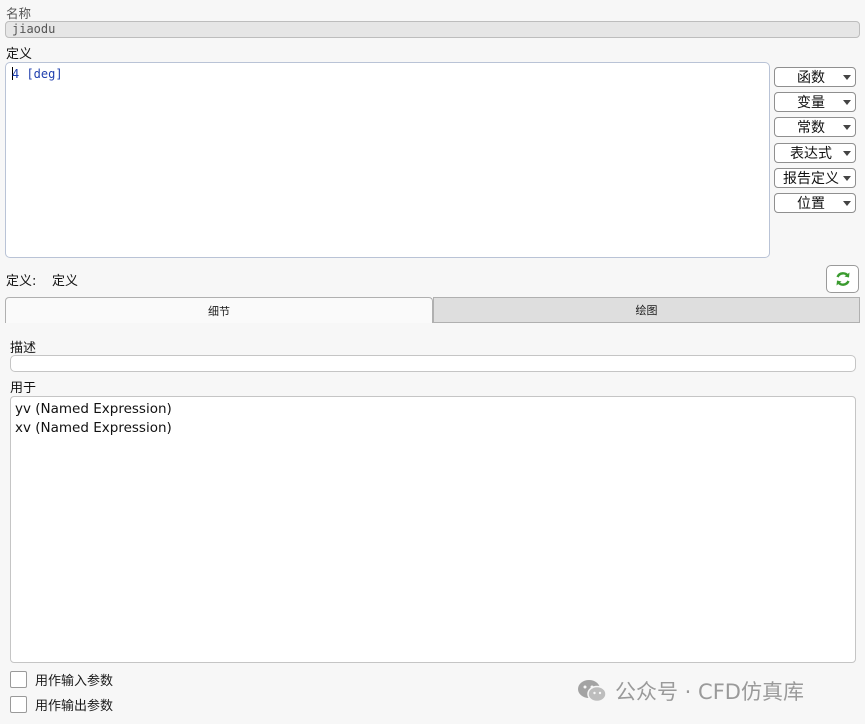  What do you see at coordinates (21, 281) in the screenshot?
I see `status-label: 定义:` at bounding box center [21, 281].